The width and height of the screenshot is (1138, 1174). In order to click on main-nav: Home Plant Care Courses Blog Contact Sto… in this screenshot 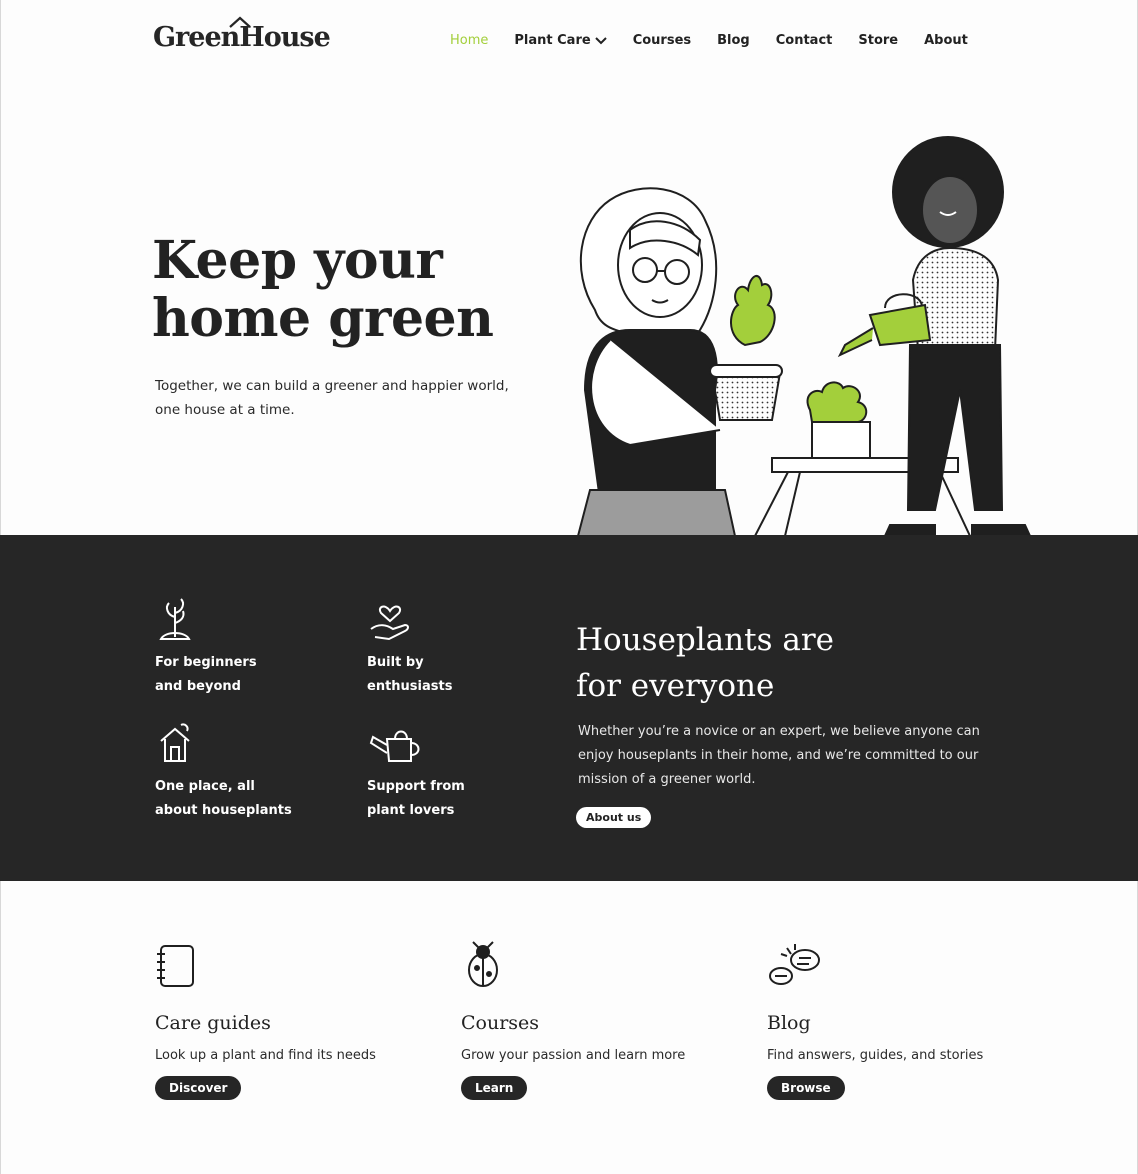, I will do `click(709, 40)`.